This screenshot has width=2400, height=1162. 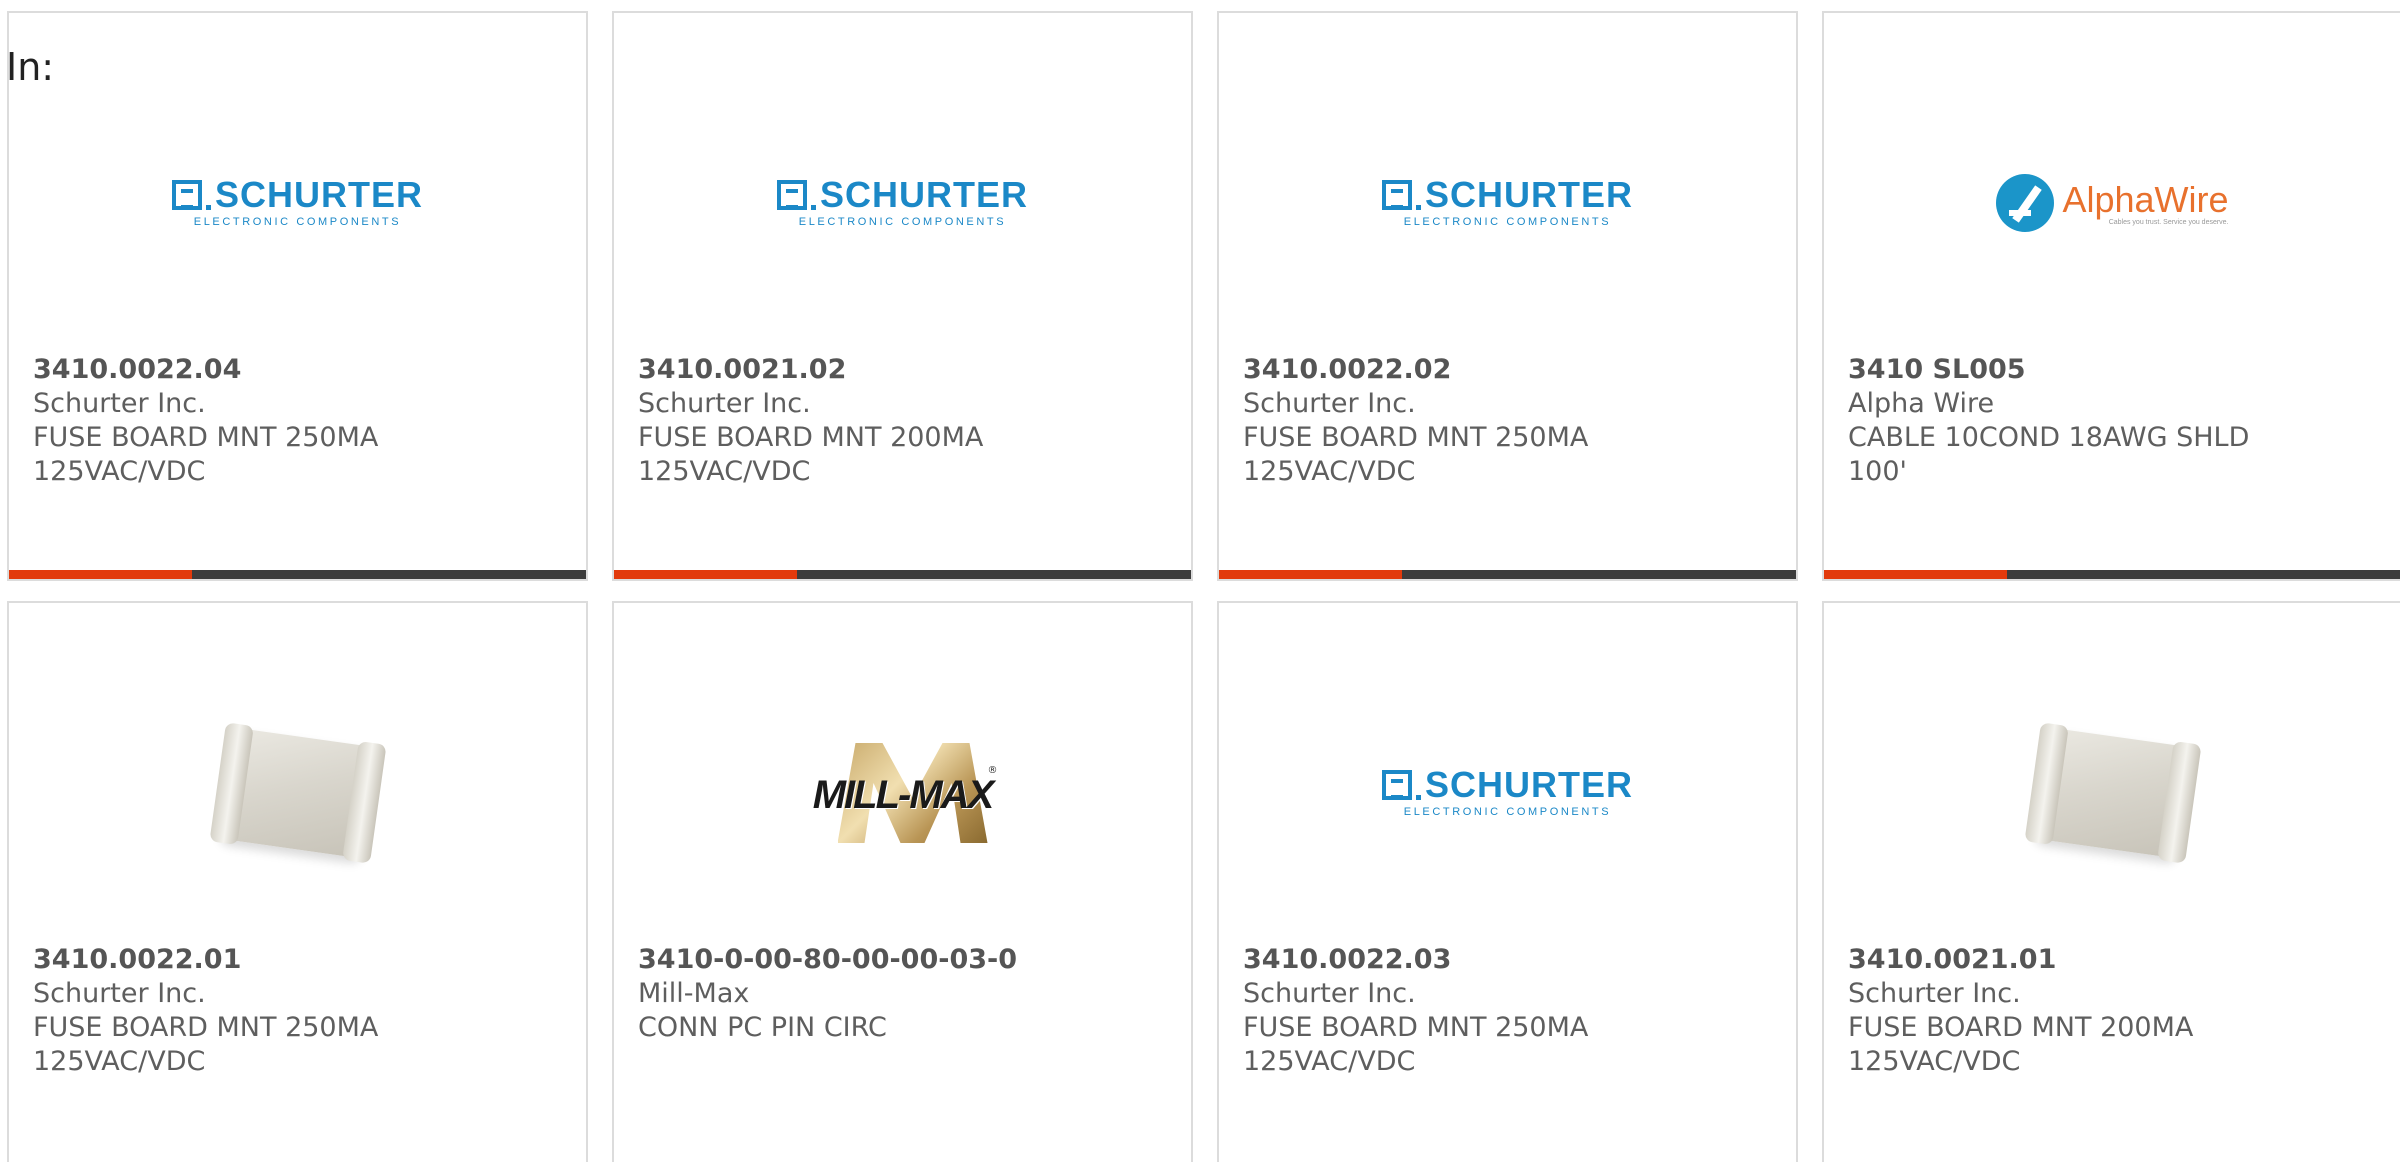 What do you see at coordinates (2145, 199) in the screenshot?
I see `logo-name: AlphaWire` at bounding box center [2145, 199].